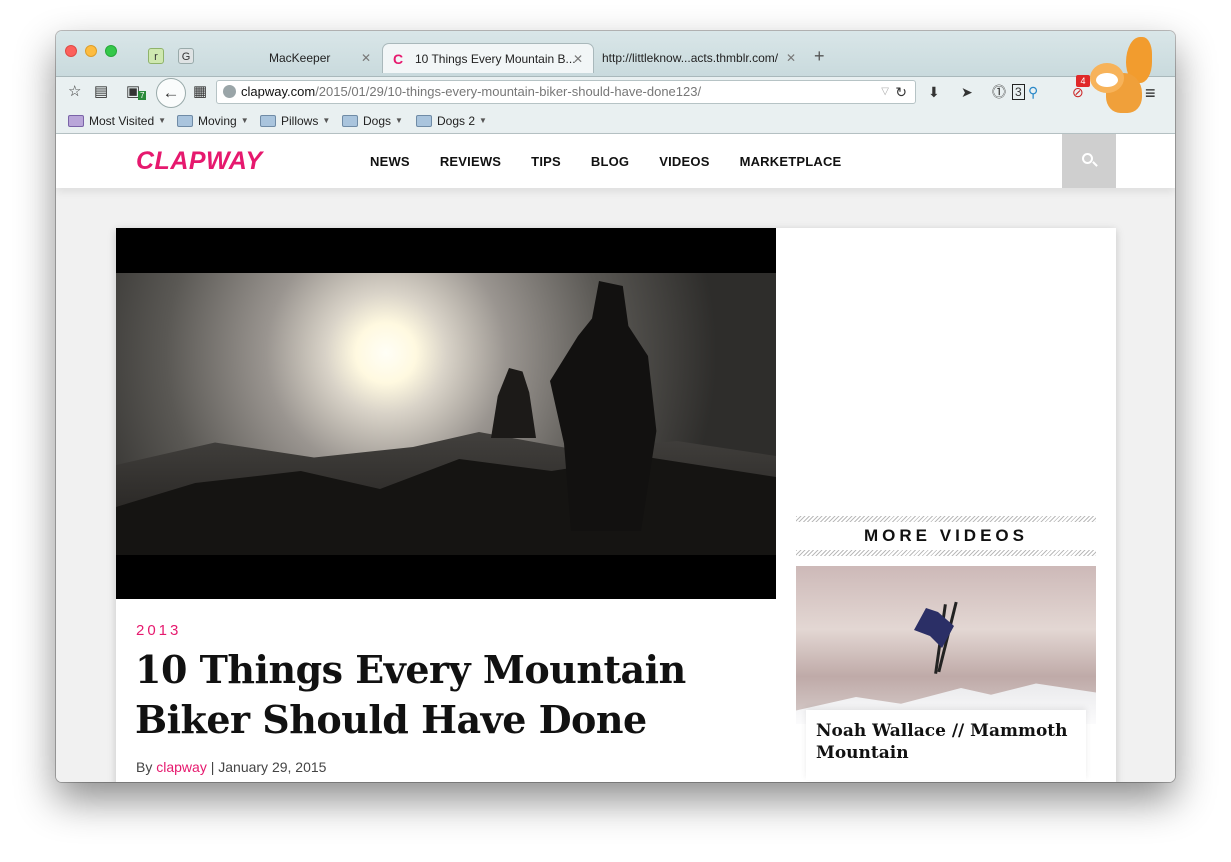  Describe the element at coordinates (144, 767) in the screenshot. I see `byline-prefix: By` at that location.